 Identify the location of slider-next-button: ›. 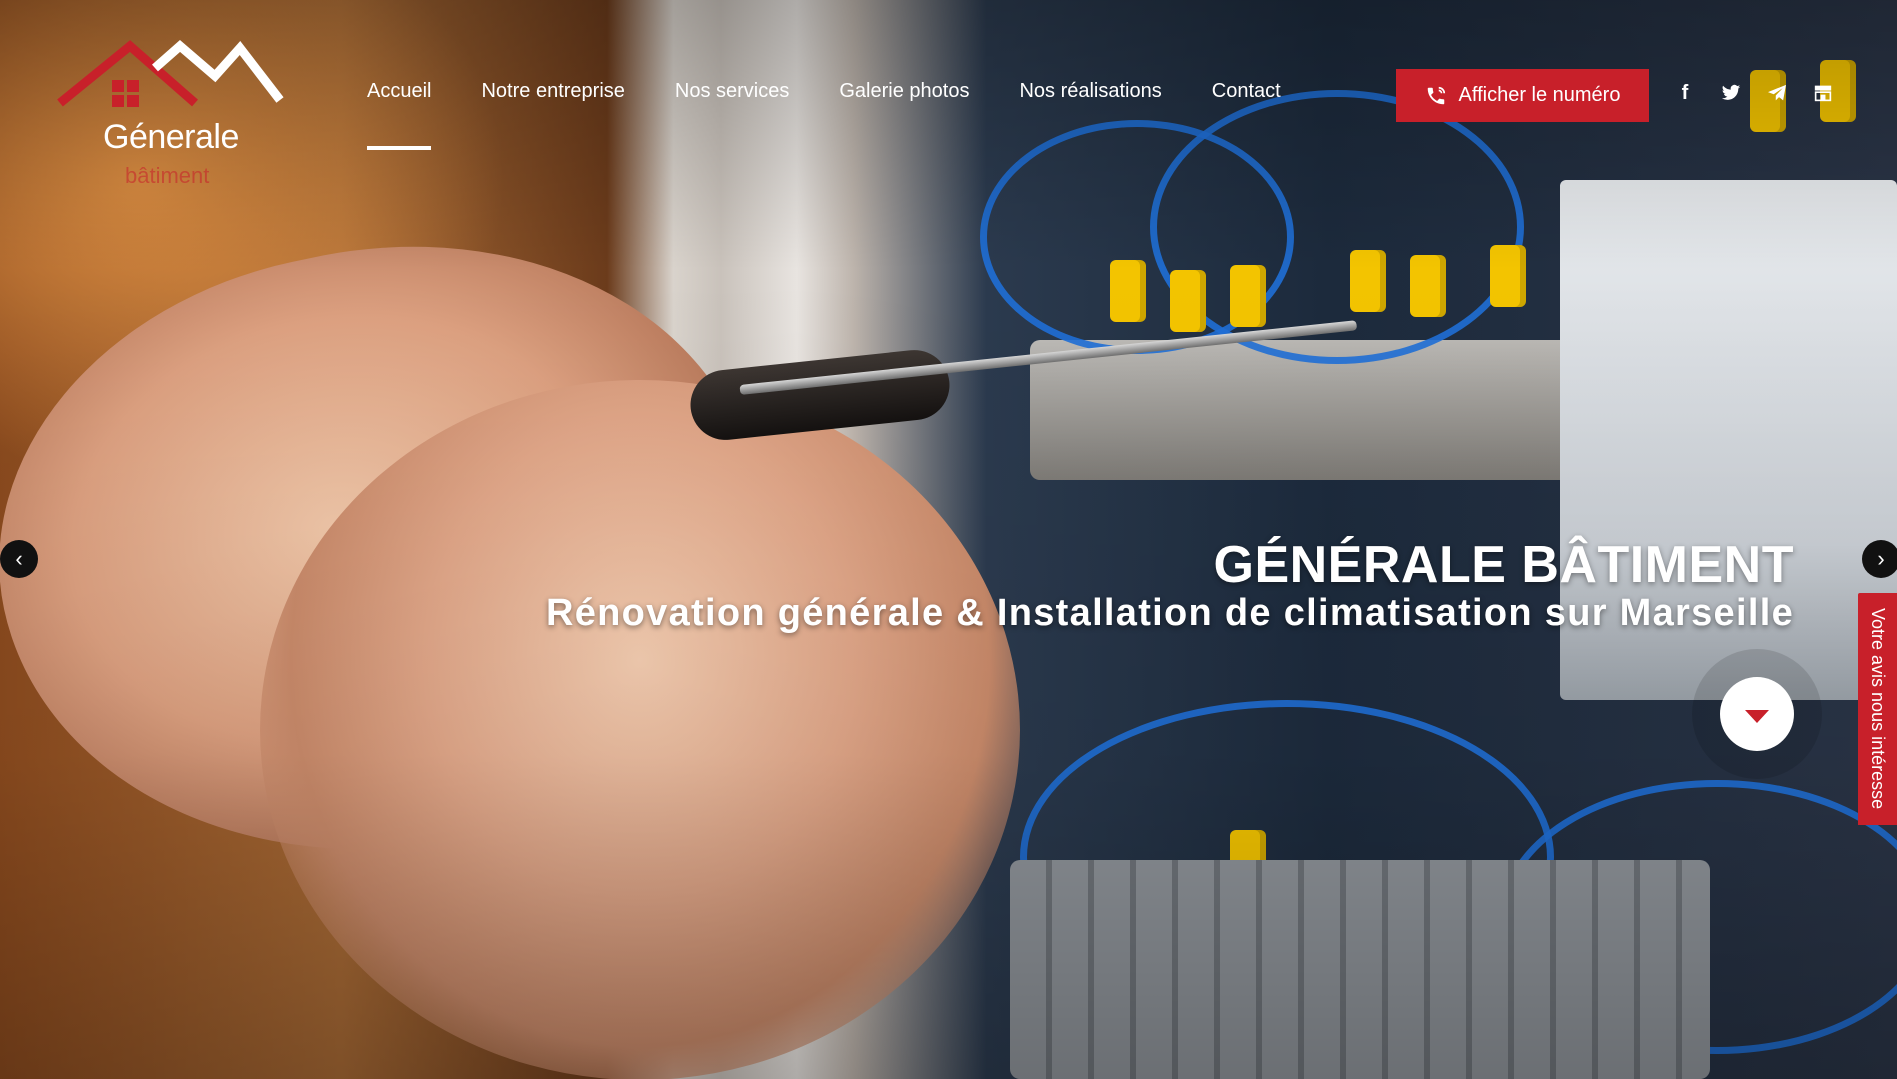
(1879, 559).